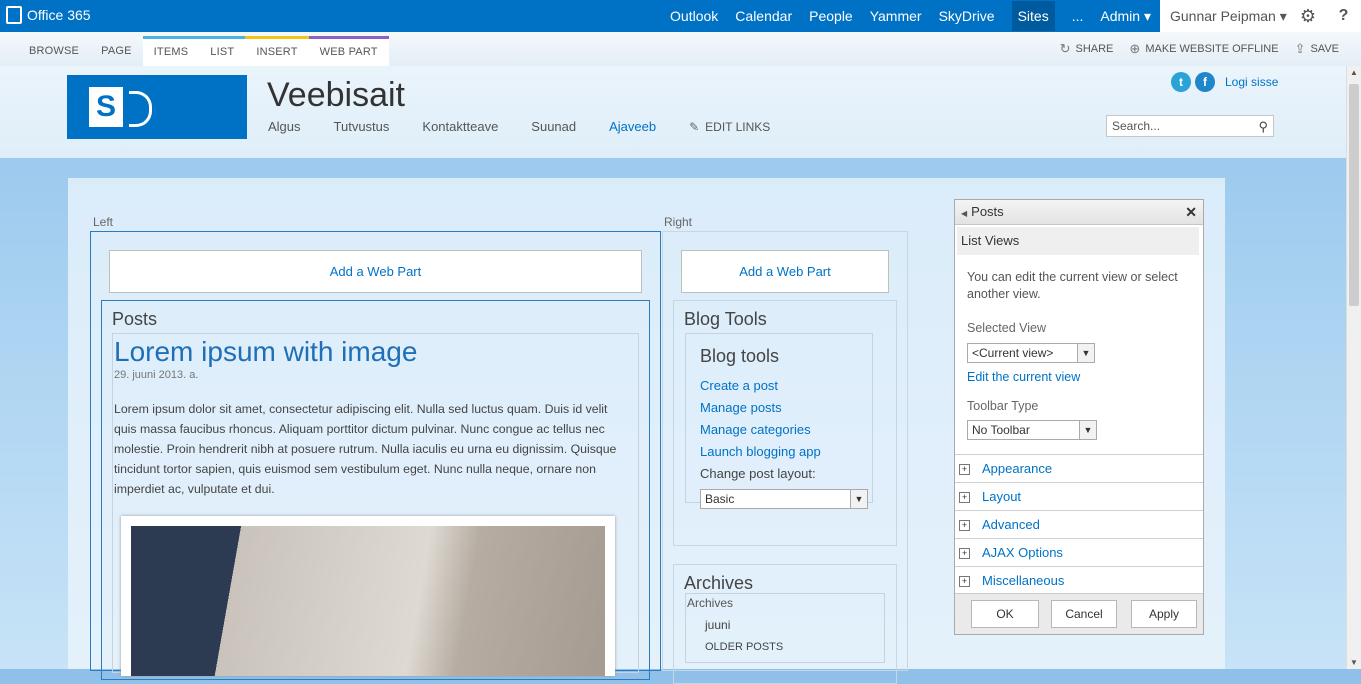  What do you see at coordinates (222, 52) in the screenshot?
I see `tab-list: LIST` at bounding box center [222, 52].